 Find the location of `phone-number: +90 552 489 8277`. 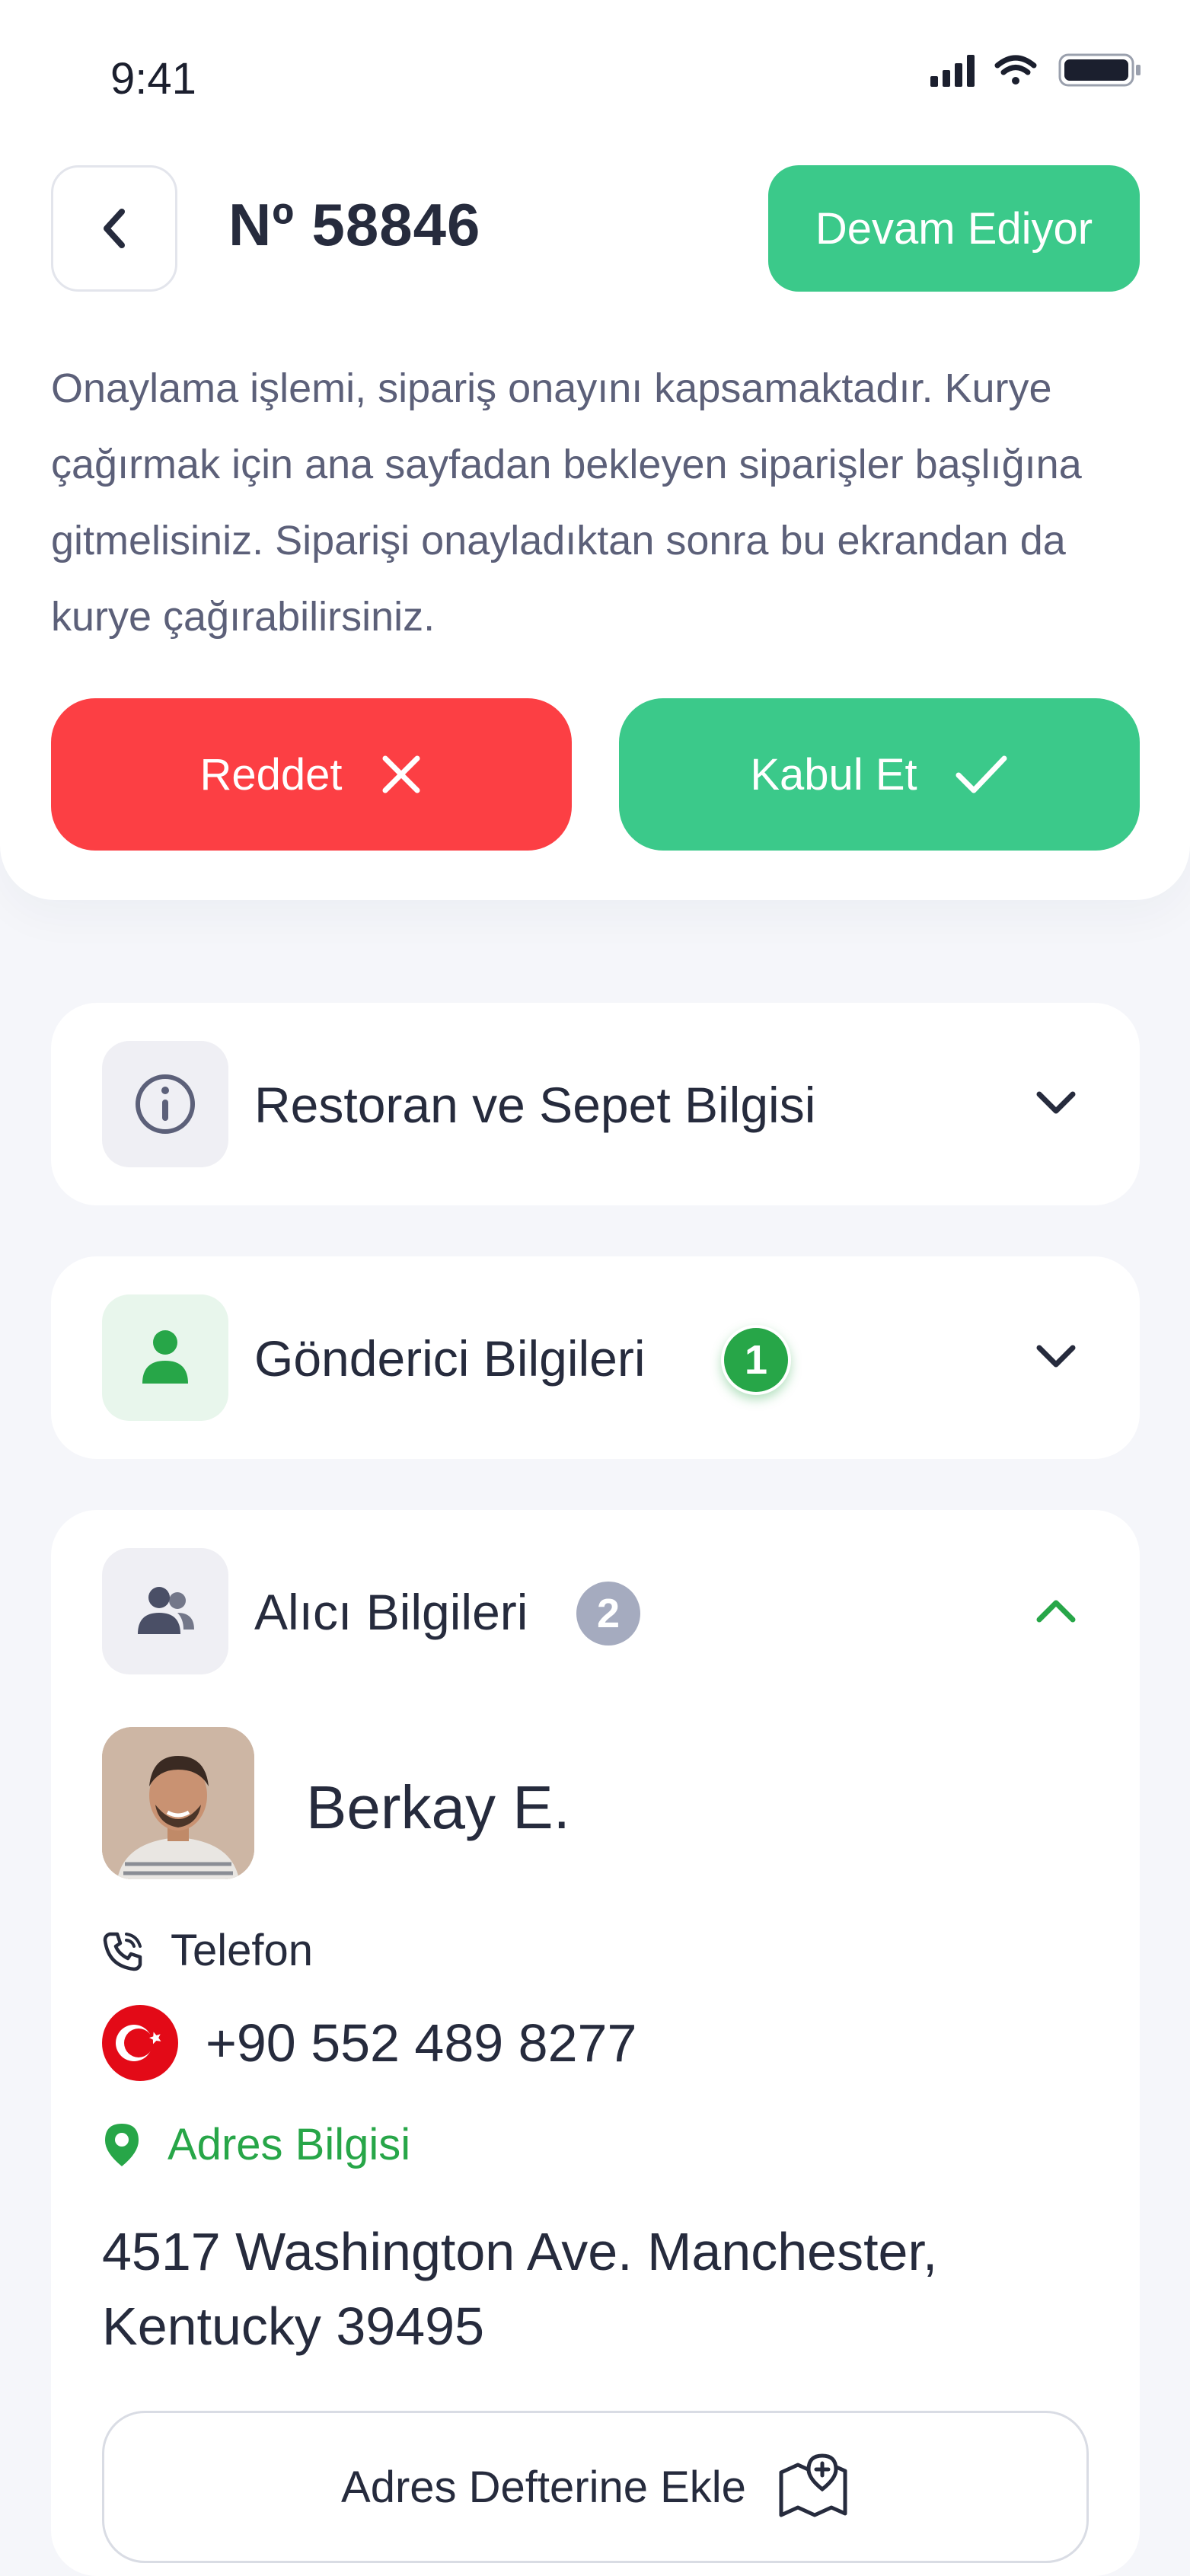

phone-number: +90 552 489 8277 is located at coordinates (422, 2043).